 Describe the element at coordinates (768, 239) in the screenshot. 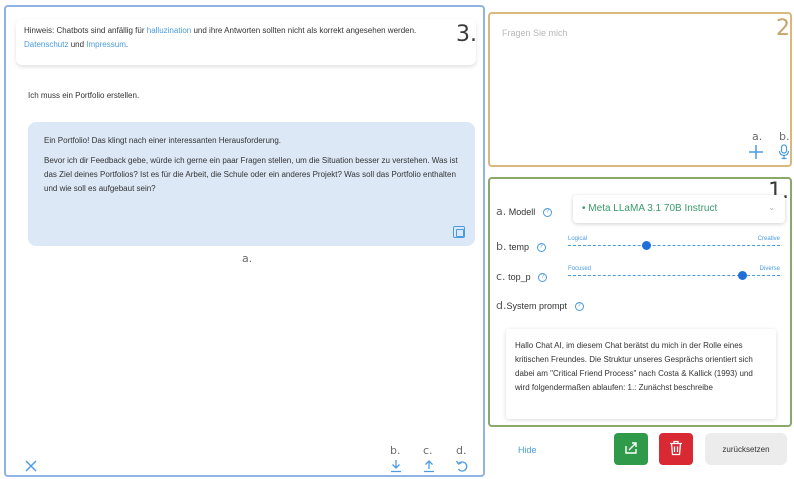

I see `temp-max-label: Creative` at that location.